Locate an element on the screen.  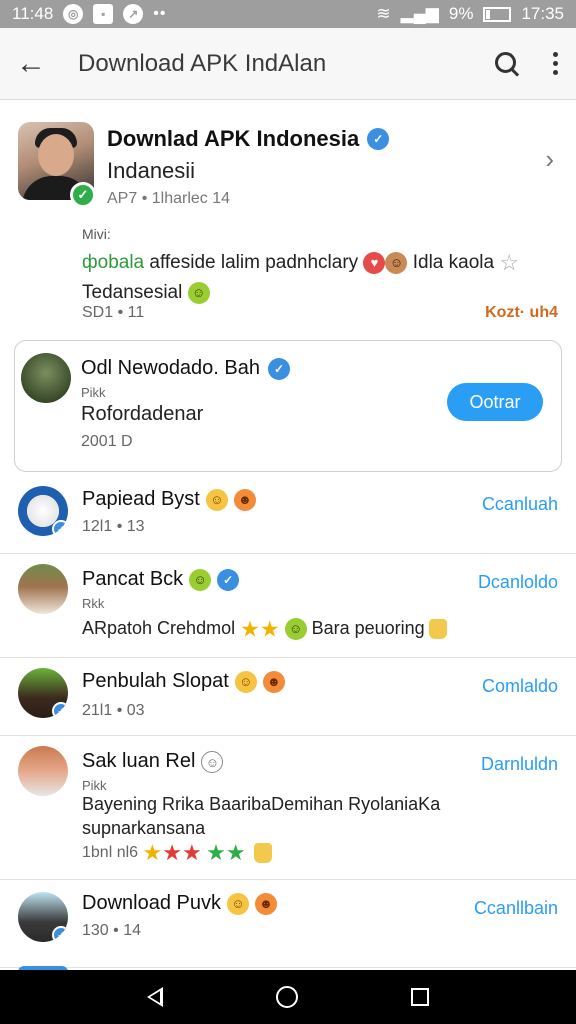
star-outline-icon: ☆ is located at coordinates (509, 262).